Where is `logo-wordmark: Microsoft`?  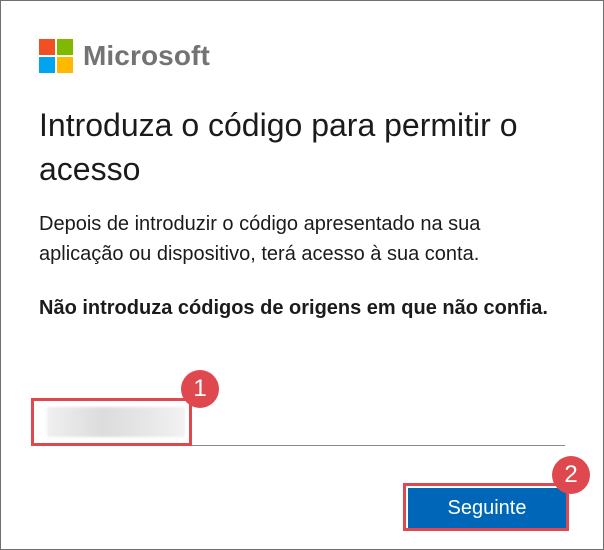
logo-wordmark: Microsoft is located at coordinates (146, 55).